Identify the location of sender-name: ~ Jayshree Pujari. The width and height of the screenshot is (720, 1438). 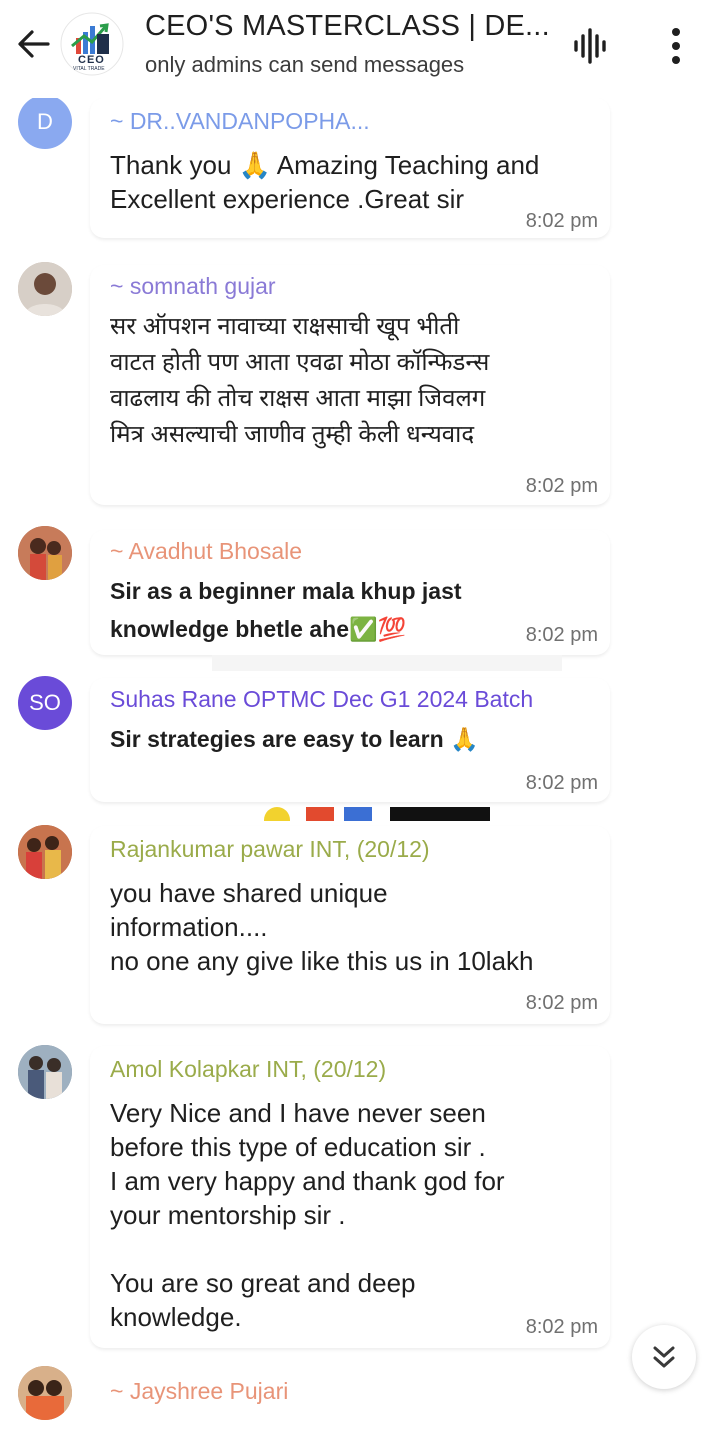
(199, 1391).